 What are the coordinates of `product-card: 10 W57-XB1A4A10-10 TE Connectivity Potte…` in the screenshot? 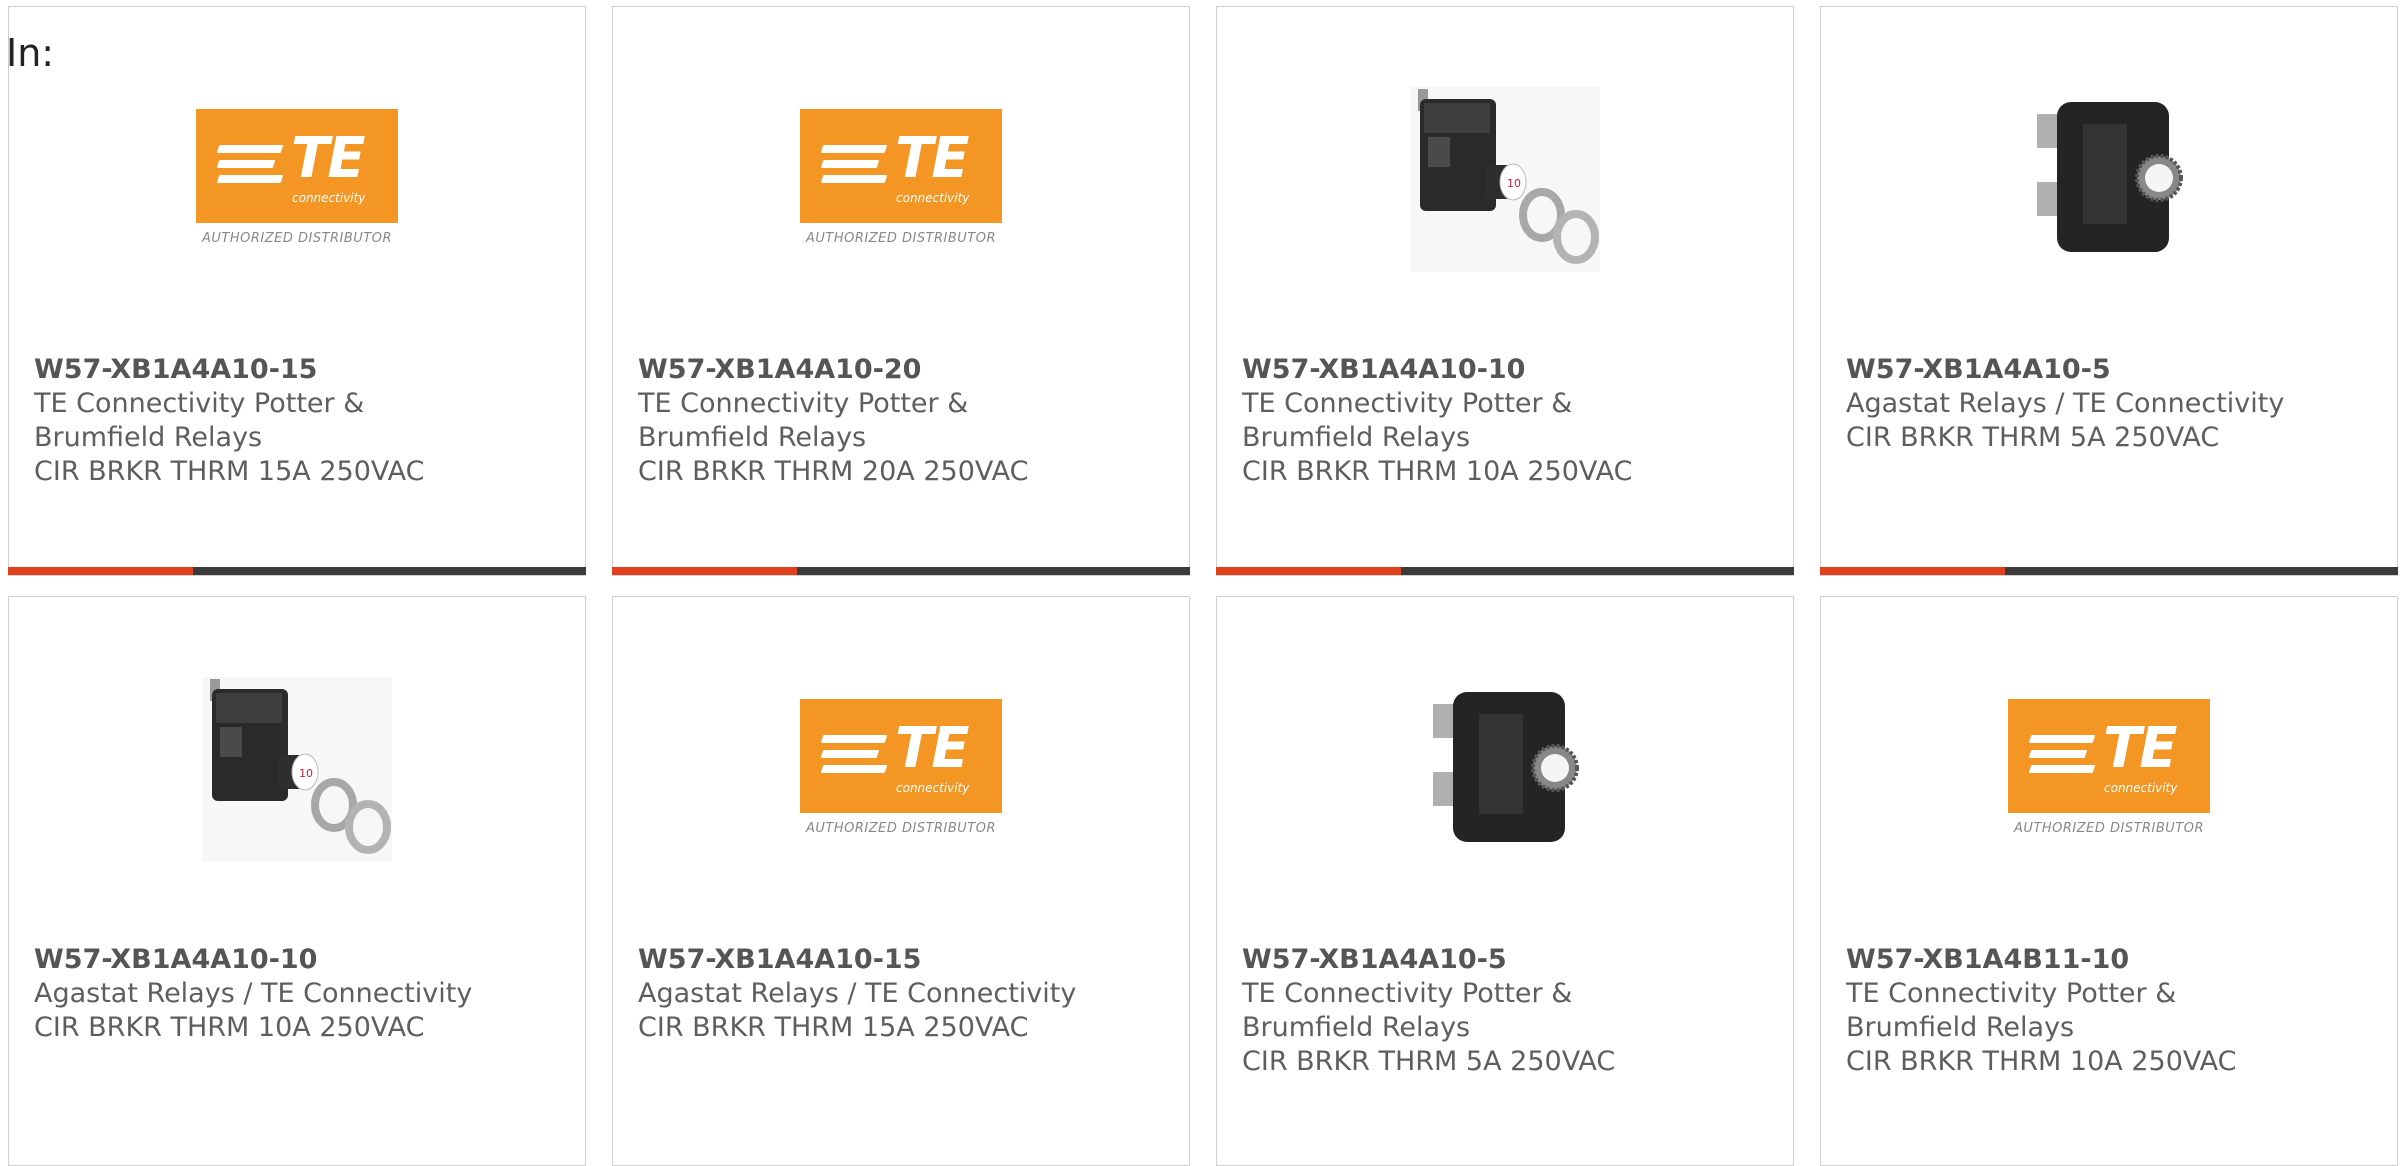 It's located at (1505, 291).